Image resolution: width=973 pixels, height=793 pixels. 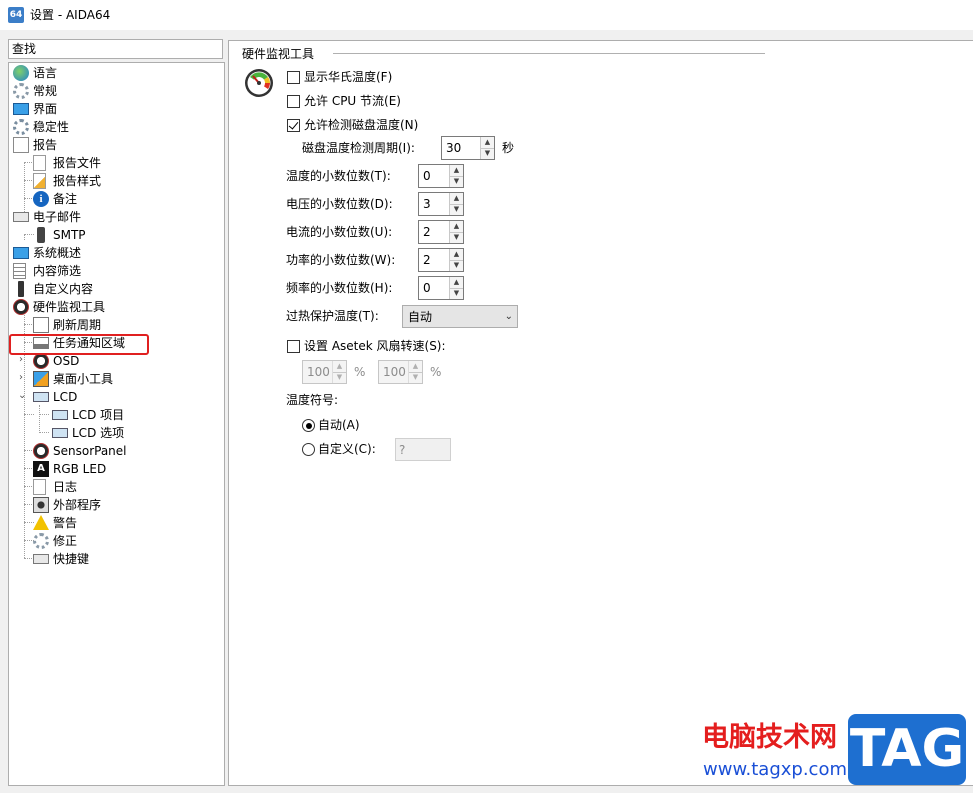 What do you see at coordinates (63, 289) in the screenshot?
I see `sidebar-item-label: 自定义内容` at bounding box center [63, 289].